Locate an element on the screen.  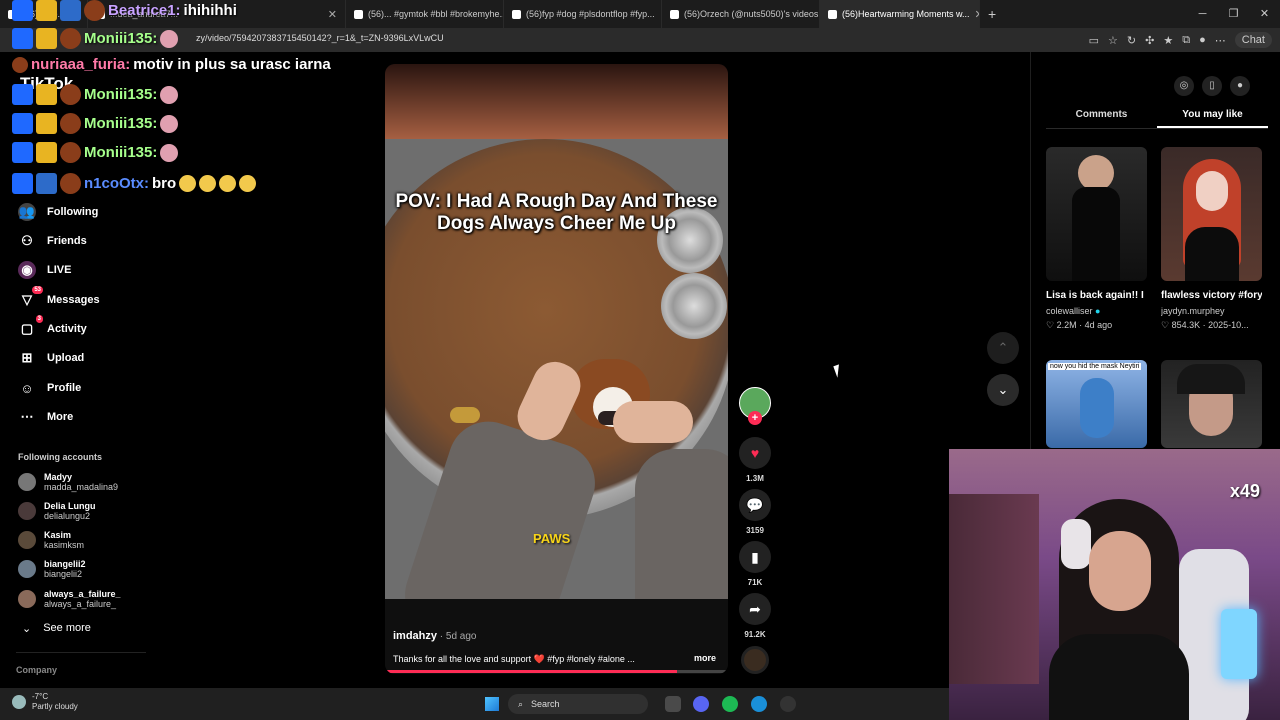
comment-count: 3159 is located at coordinates (755, 530).